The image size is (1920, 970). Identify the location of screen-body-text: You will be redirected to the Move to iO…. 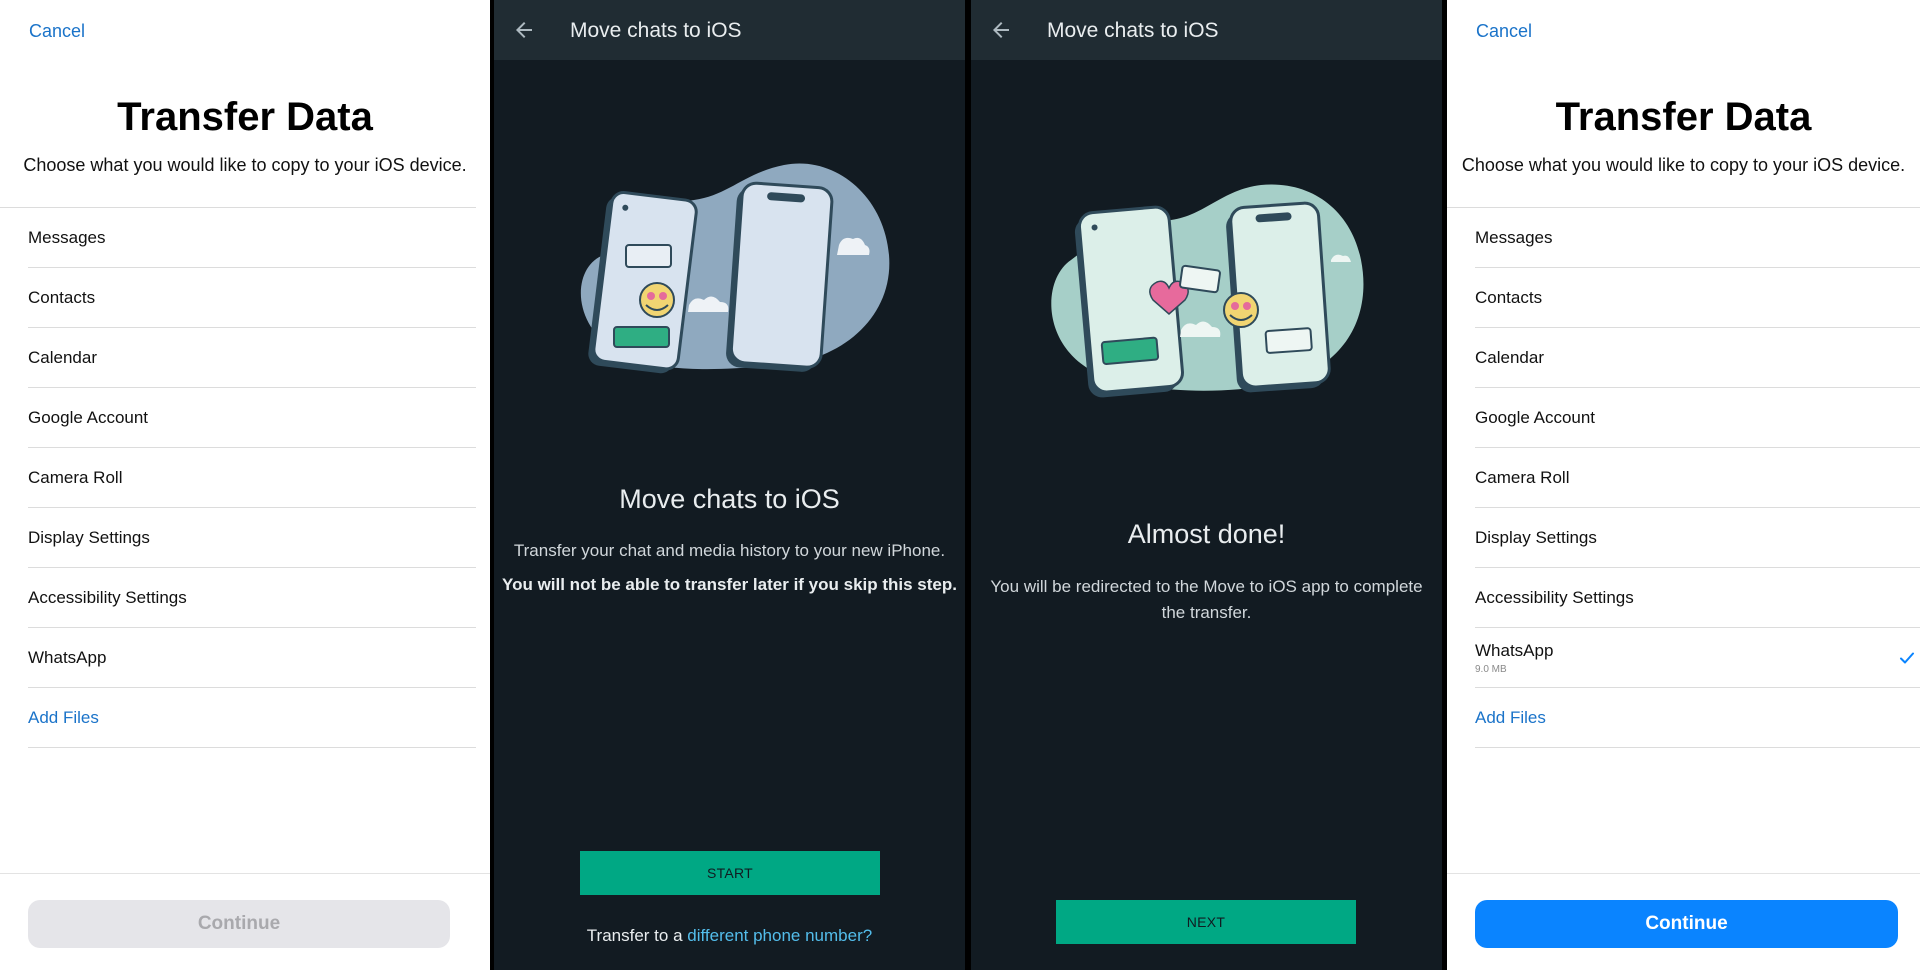
(1206, 599).